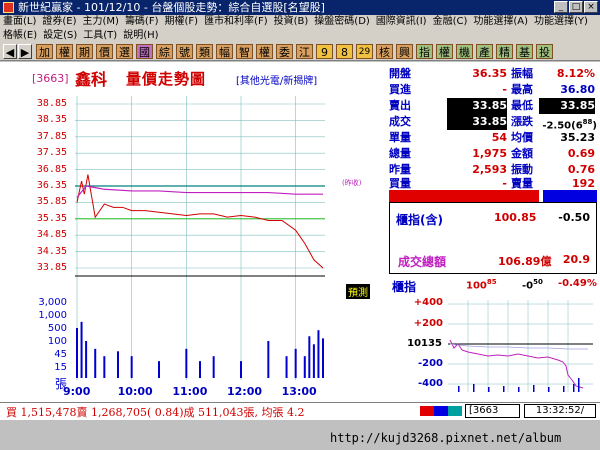  What do you see at coordinates (435, 343) in the screenshot?
I see `mini-tick-3: 35` at bounding box center [435, 343].